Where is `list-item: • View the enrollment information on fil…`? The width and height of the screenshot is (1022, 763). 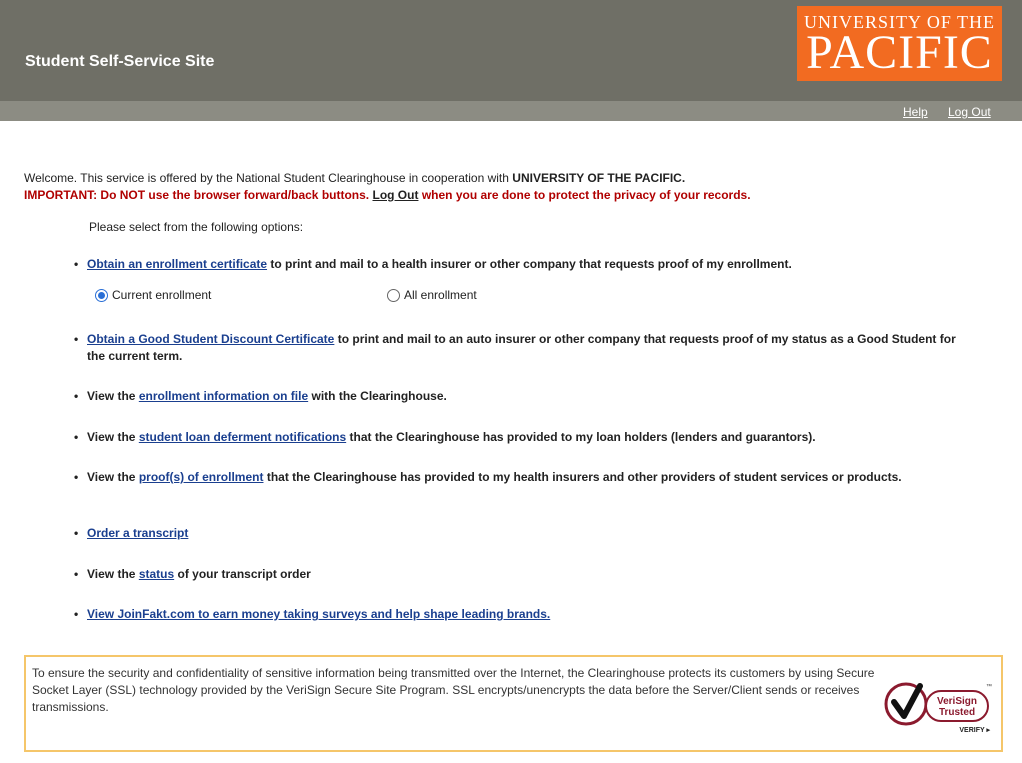 list-item: • View the enrollment information on fil… is located at coordinates (520, 396).